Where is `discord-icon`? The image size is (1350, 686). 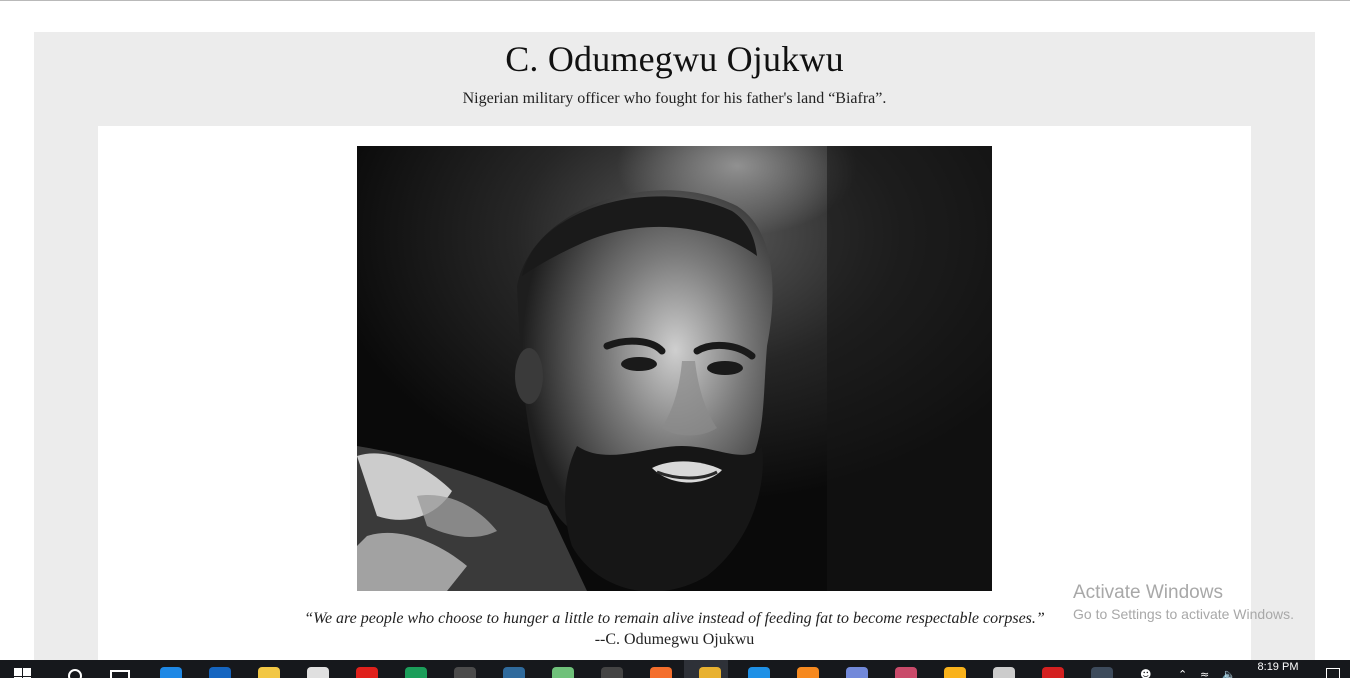 discord-icon is located at coordinates (857, 672).